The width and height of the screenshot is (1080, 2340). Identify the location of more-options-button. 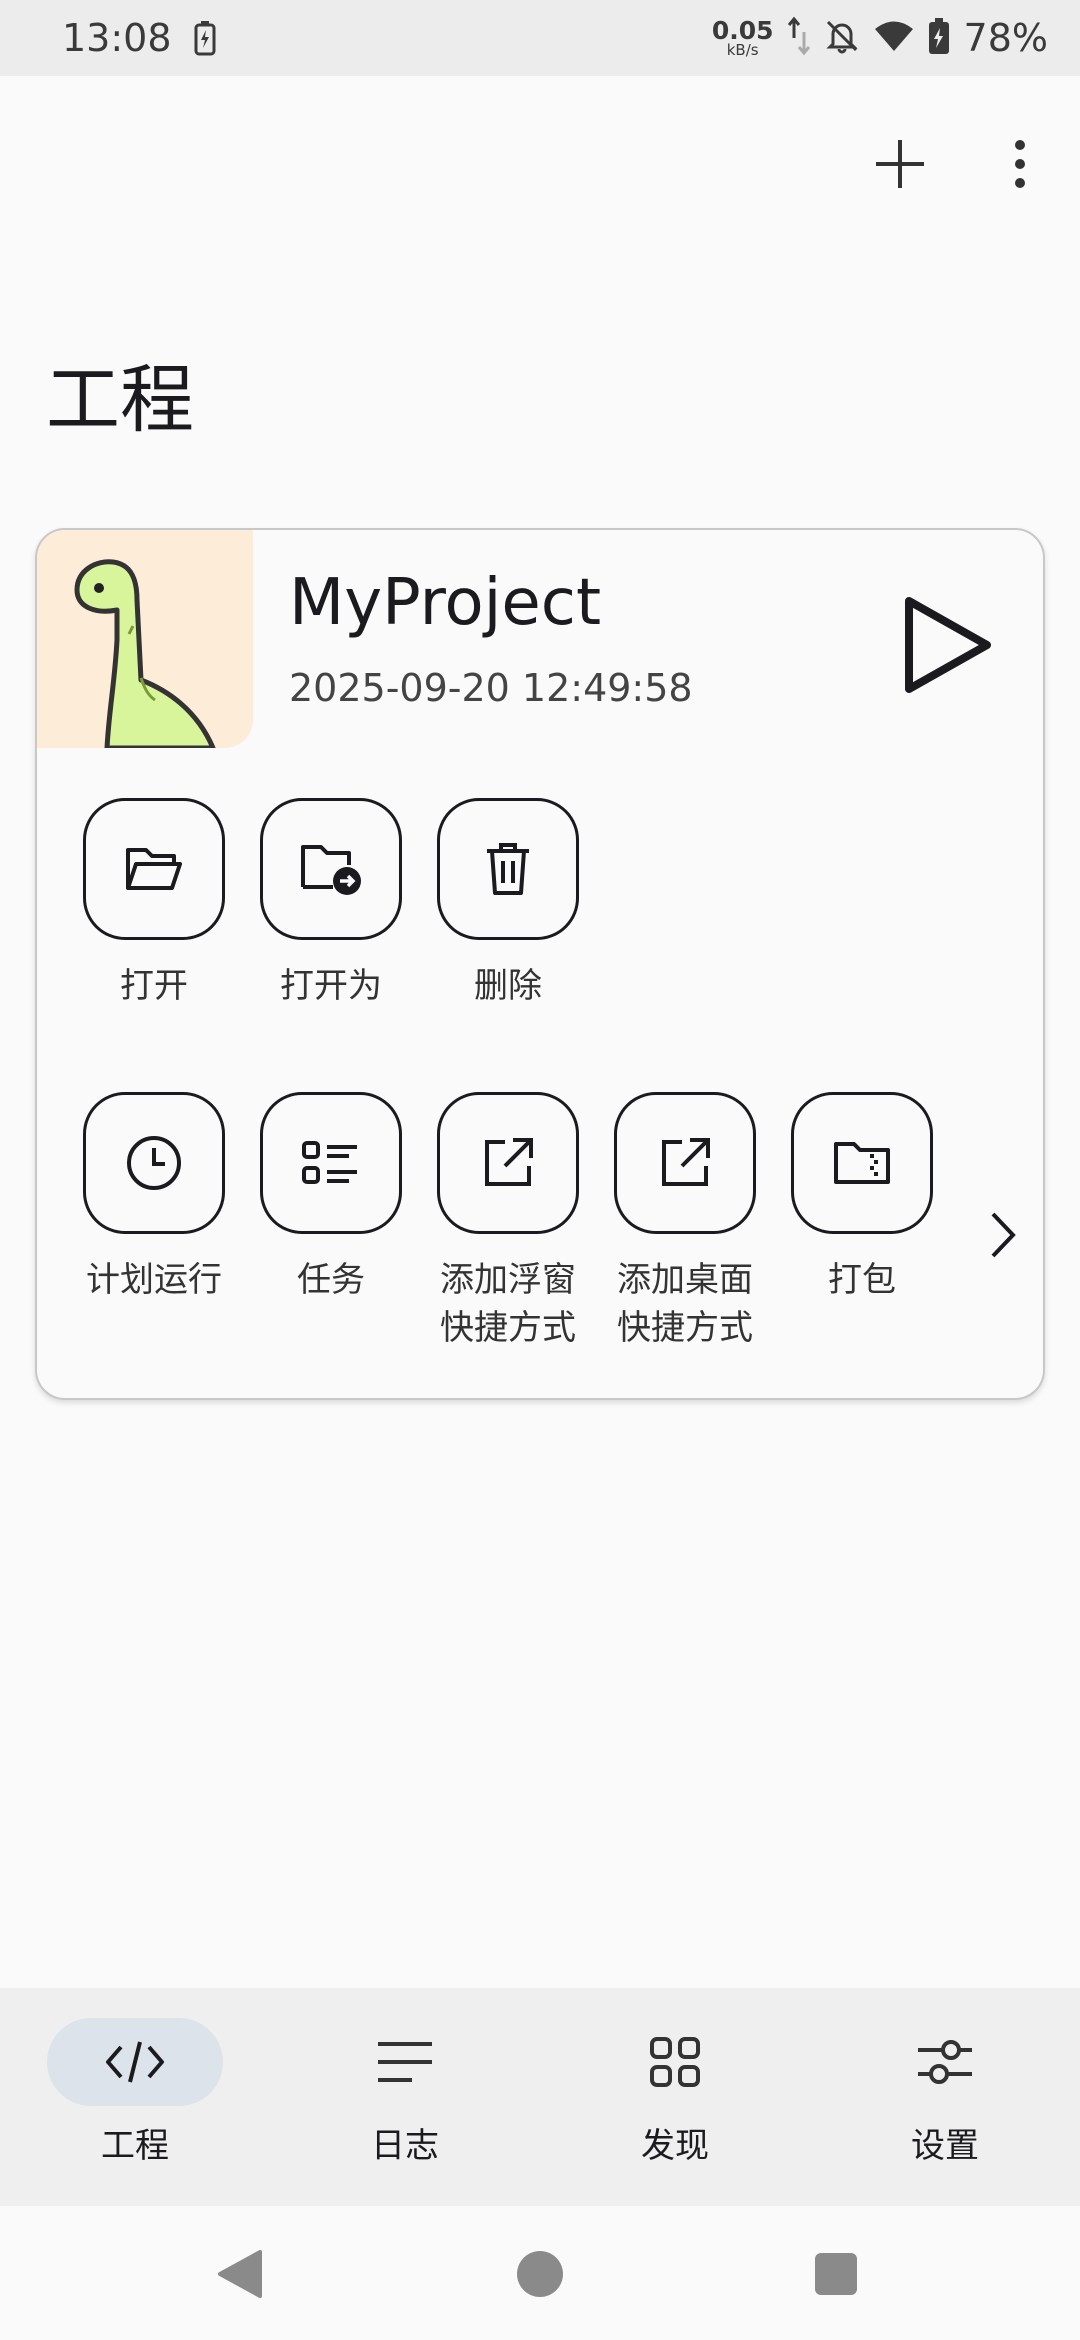
(1020, 164).